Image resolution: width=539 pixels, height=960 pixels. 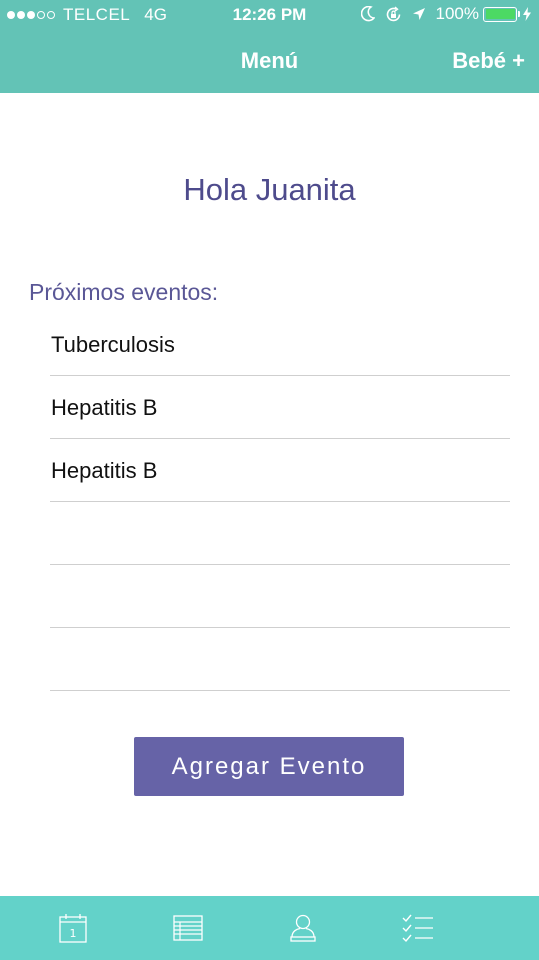 What do you see at coordinates (269, 189) in the screenshot?
I see `greeting-title: Hola Juanita` at bounding box center [269, 189].